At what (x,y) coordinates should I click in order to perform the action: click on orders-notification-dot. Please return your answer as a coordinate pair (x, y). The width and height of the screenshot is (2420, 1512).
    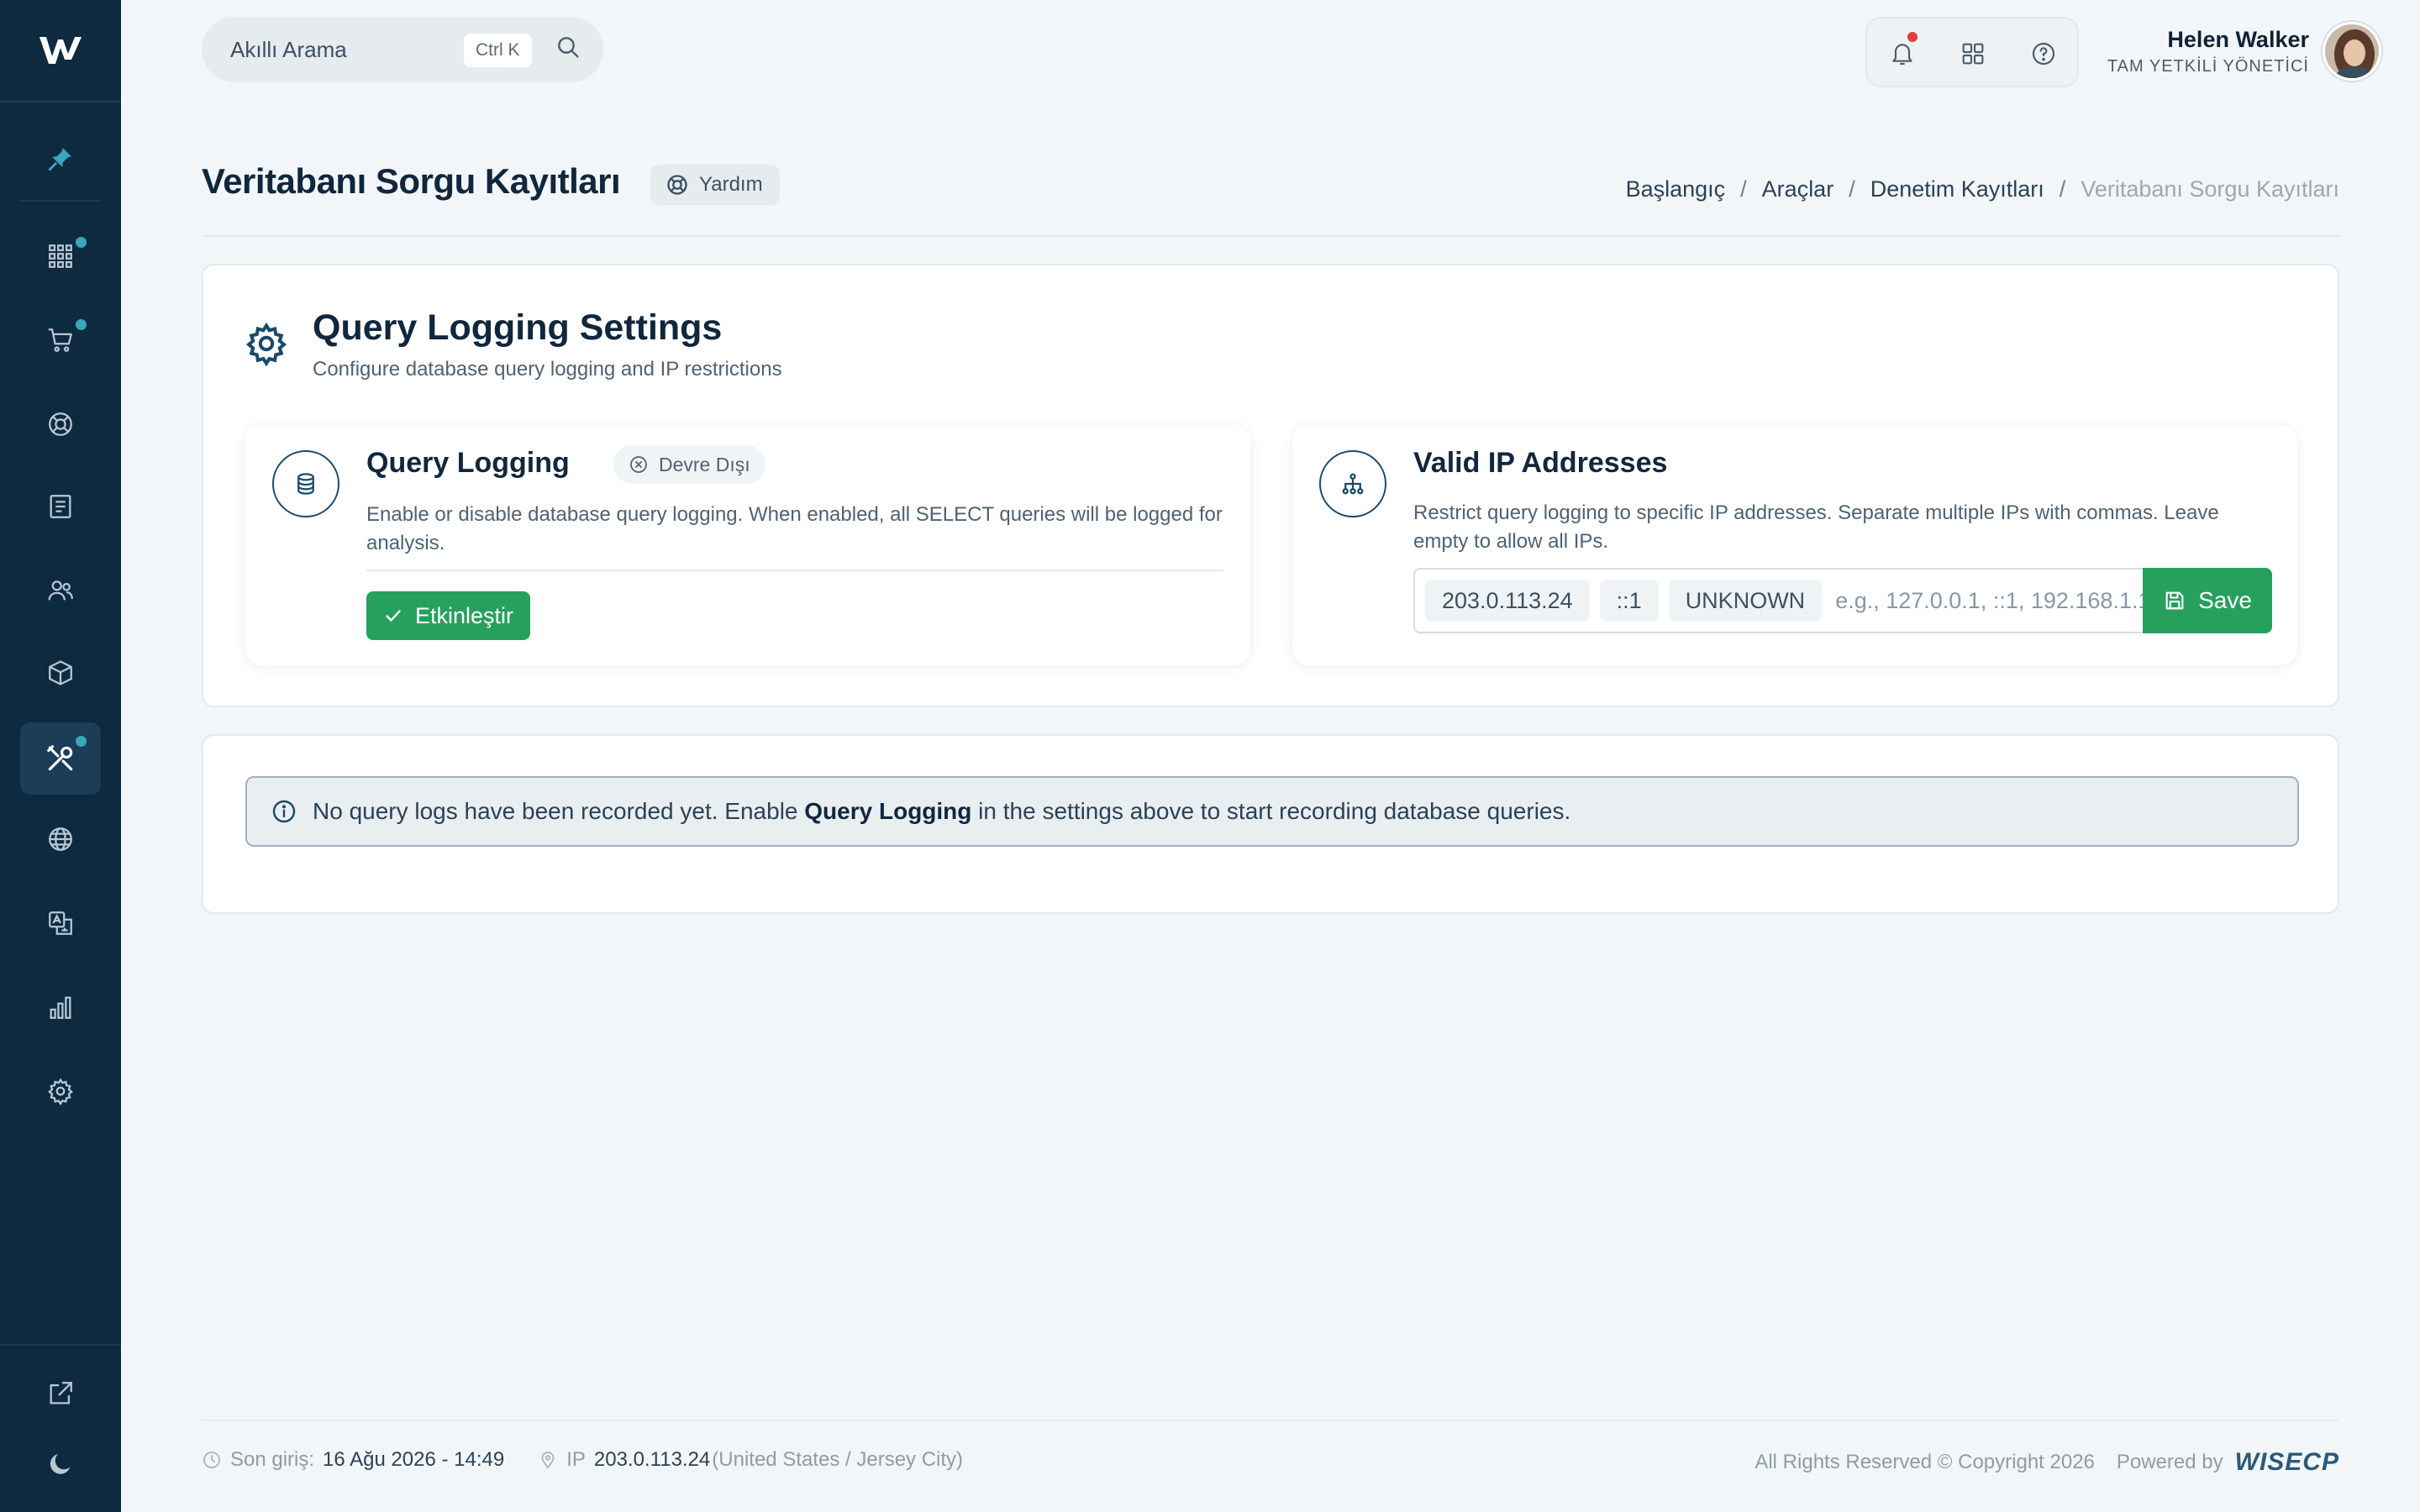
    Looking at the image, I should click on (81, 324).